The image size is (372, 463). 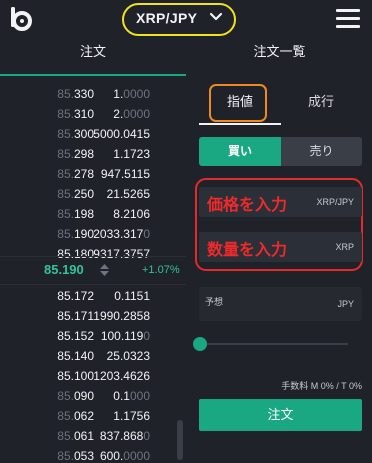 I want to click on row-quantity: 9317.3757, so click(x=121, y=254).